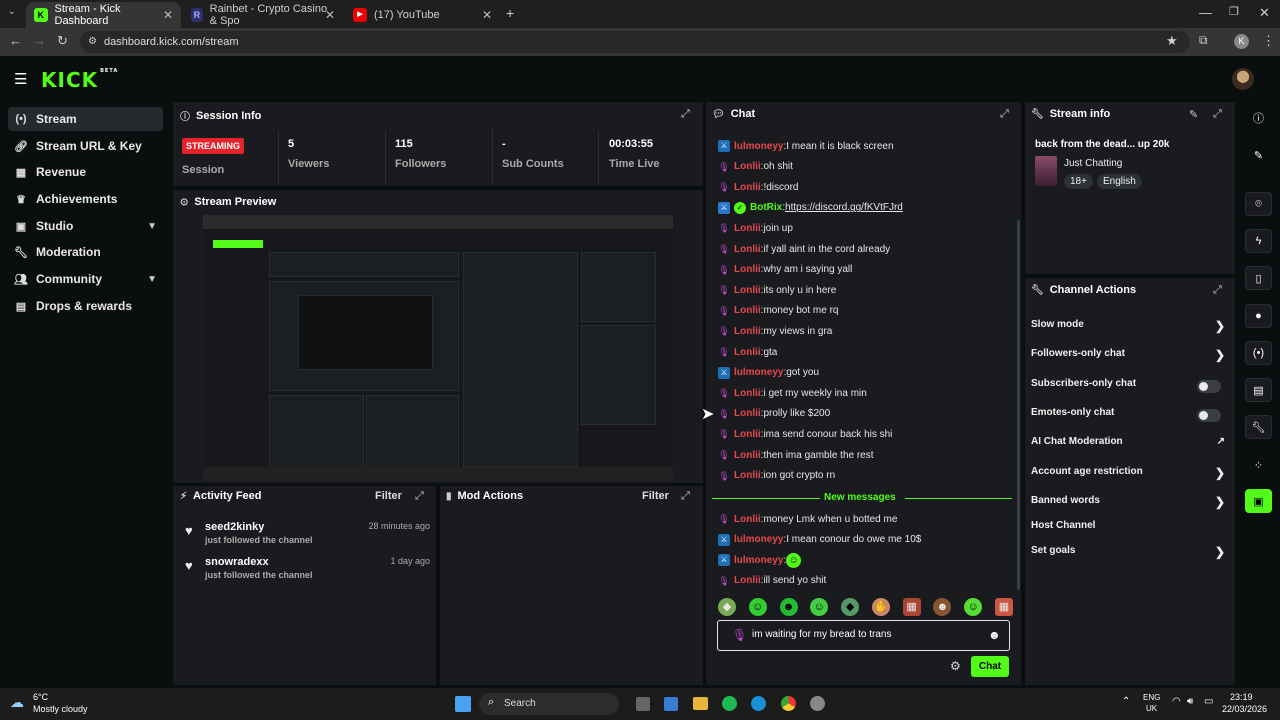 The image size is (1280, 720). Describe the element at coordinates (1131, 554) in the screenshot. I see `action-set-goals: Set goals ❯` at that location.